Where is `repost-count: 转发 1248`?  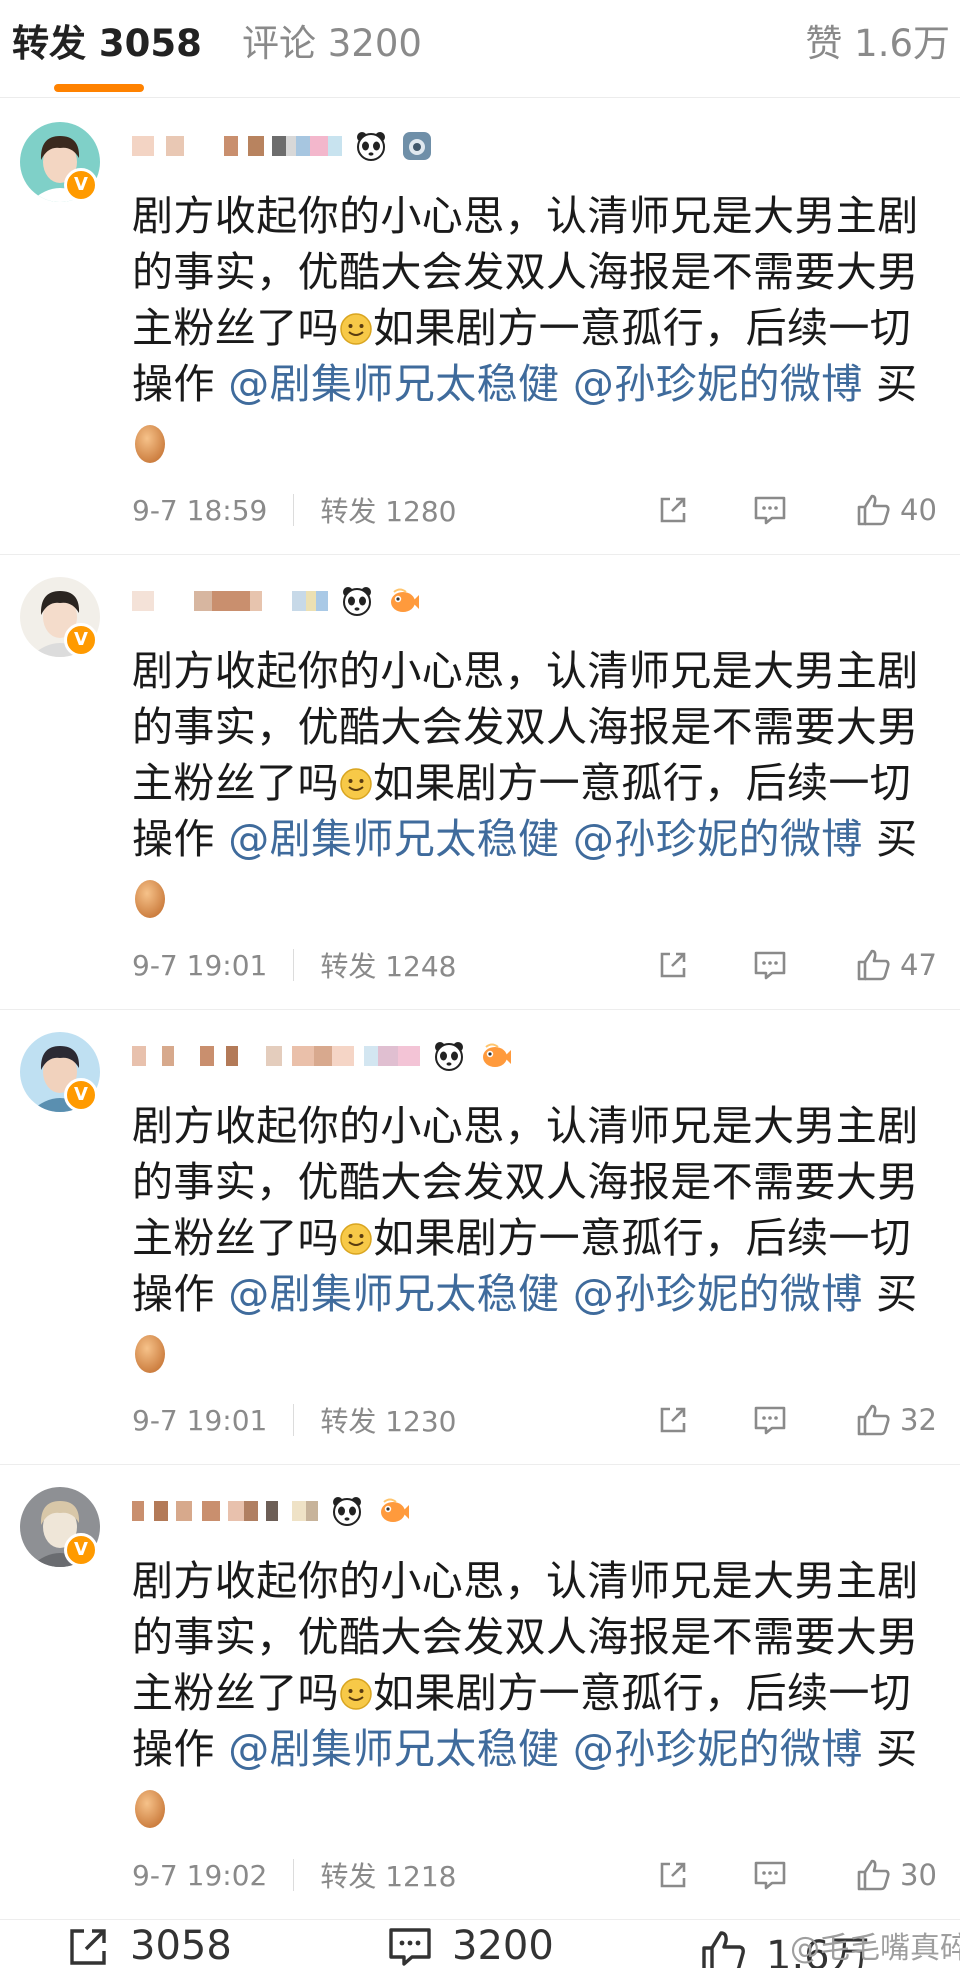
repost-count: 转发 1248 is located at coordinates (388, 966).